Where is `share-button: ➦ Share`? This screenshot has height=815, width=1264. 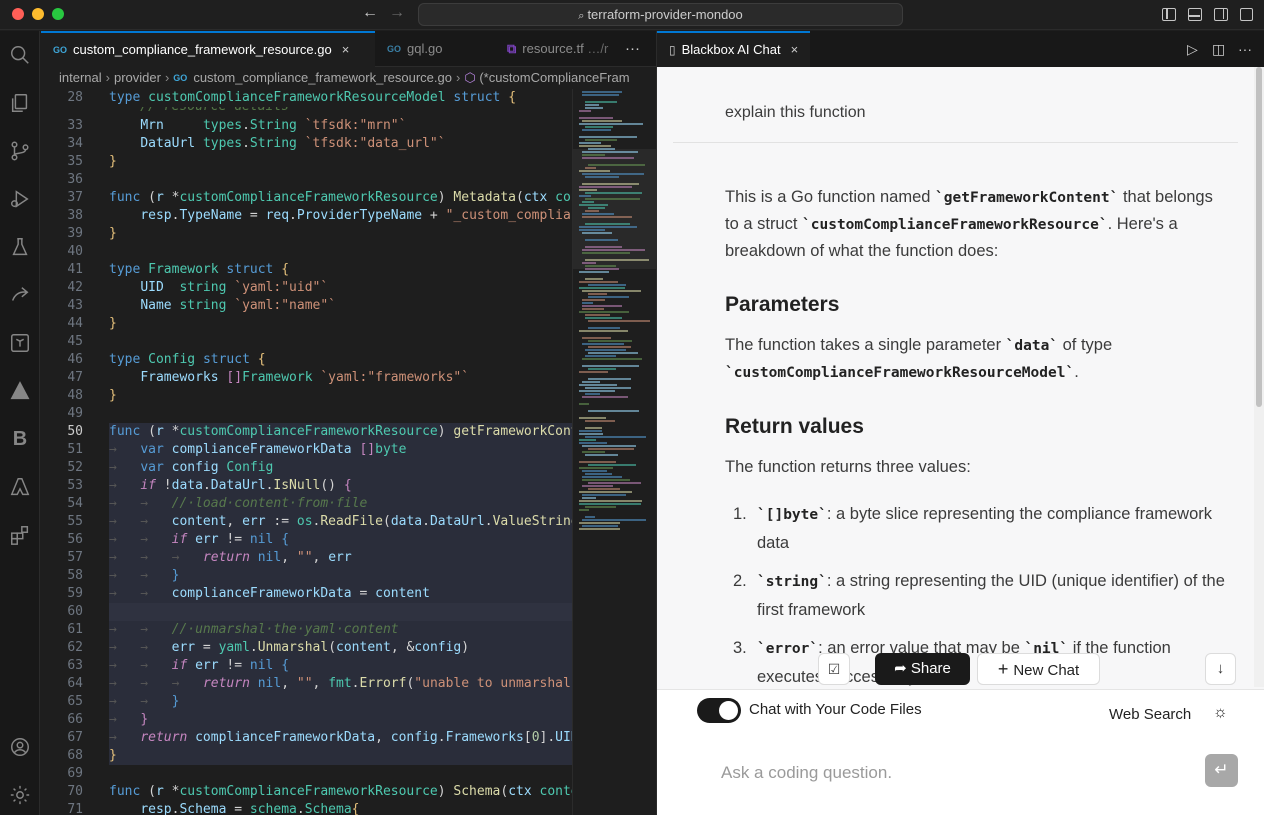 share-button: ➦ Share is located at coordinates (922, 669).